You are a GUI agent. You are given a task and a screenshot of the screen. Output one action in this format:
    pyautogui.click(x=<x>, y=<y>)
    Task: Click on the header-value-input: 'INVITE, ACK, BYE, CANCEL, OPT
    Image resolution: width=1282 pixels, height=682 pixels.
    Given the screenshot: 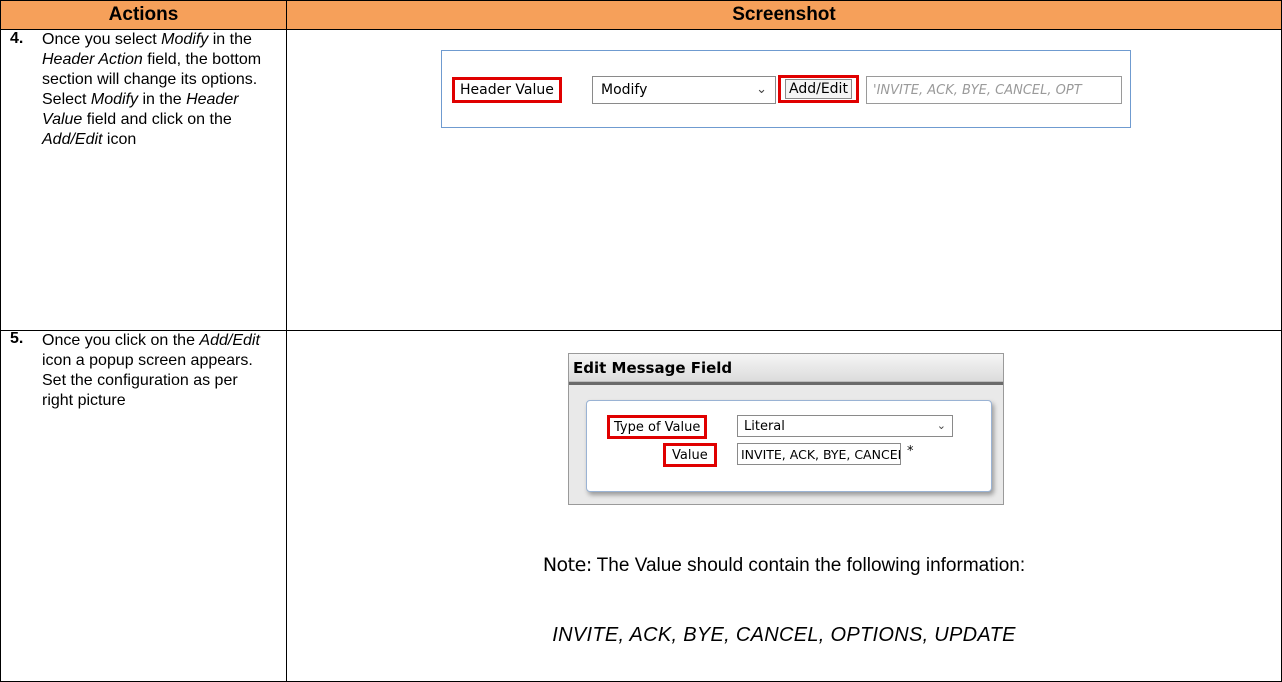 What is the action you would take?
    pyautogui.click(x=994, y=90)
    